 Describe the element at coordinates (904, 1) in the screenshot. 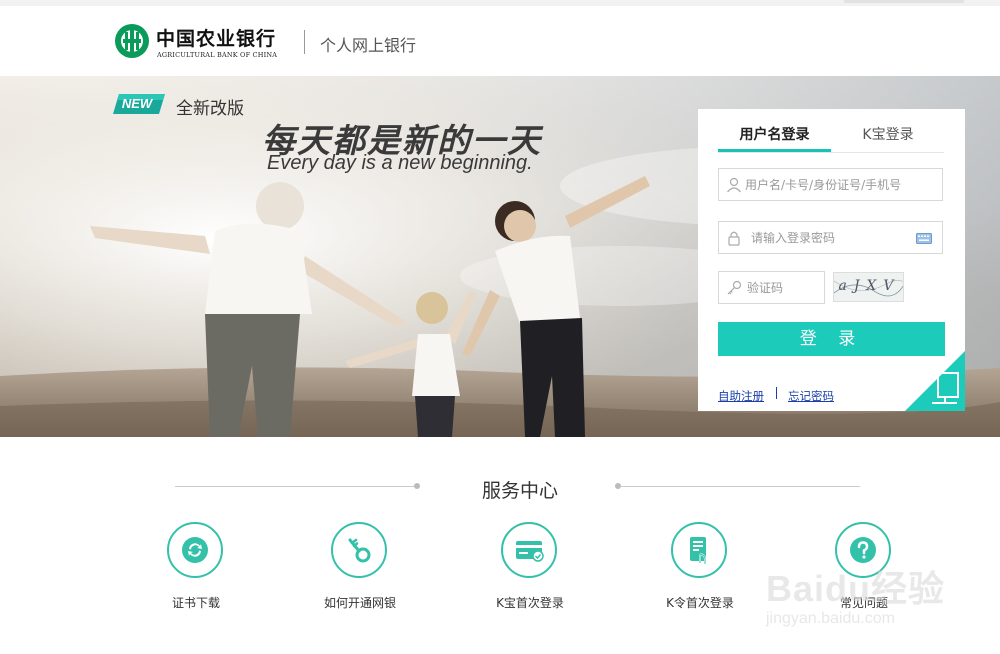

I see `top-strip-tab` at that location.